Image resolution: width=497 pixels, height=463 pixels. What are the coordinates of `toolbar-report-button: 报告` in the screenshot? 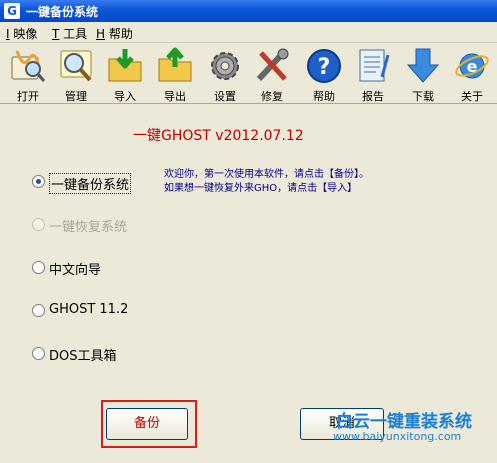 It's located at (373, 75).